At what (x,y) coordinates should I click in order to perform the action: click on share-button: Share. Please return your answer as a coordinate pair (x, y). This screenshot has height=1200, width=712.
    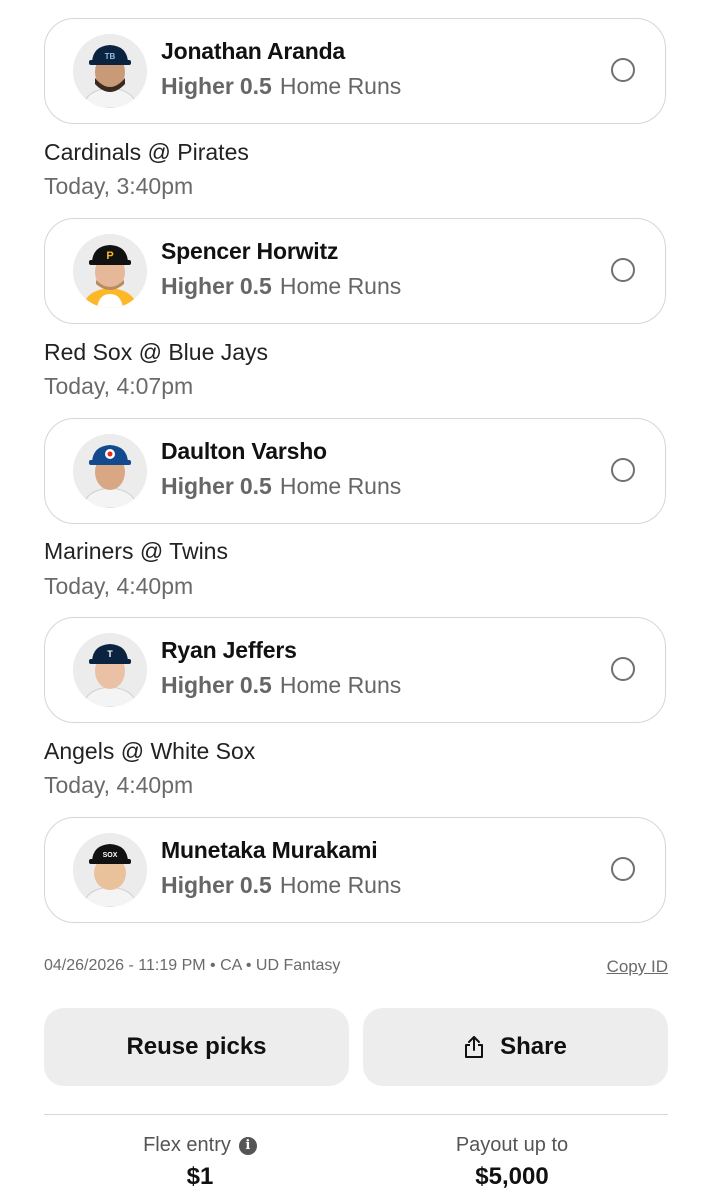
    Looking at the image, I should click on (515, 1047).